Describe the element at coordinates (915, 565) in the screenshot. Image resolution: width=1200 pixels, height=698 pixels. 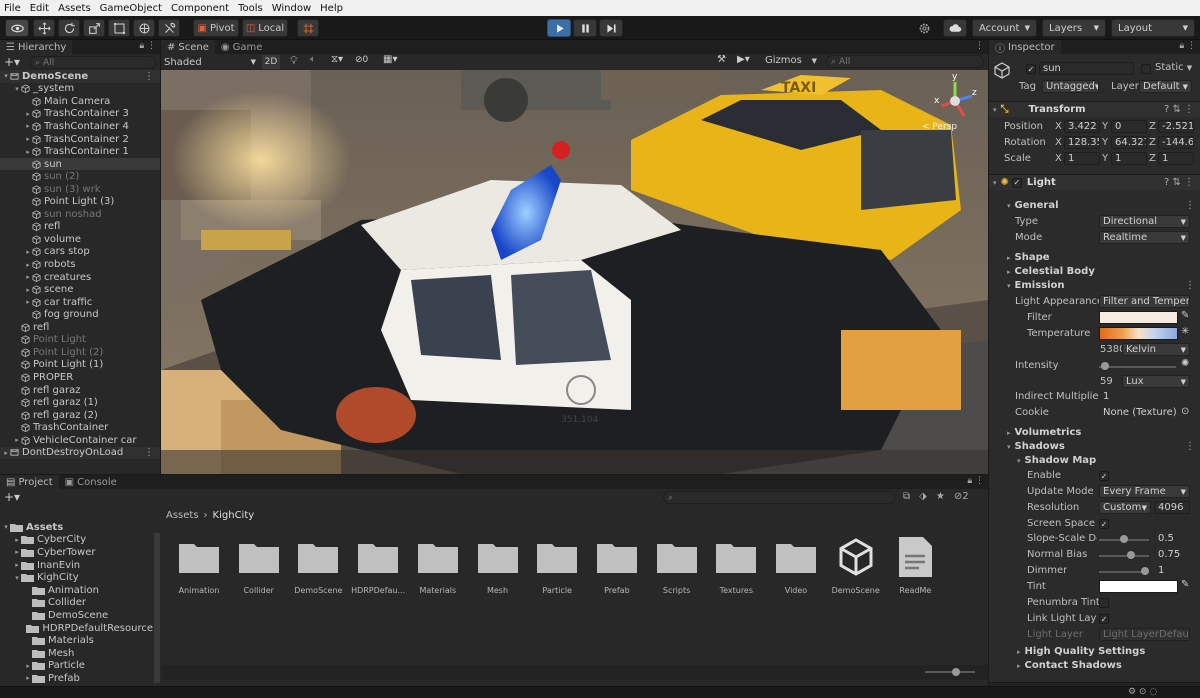
I see `asset-item: ReadMe` at that location.